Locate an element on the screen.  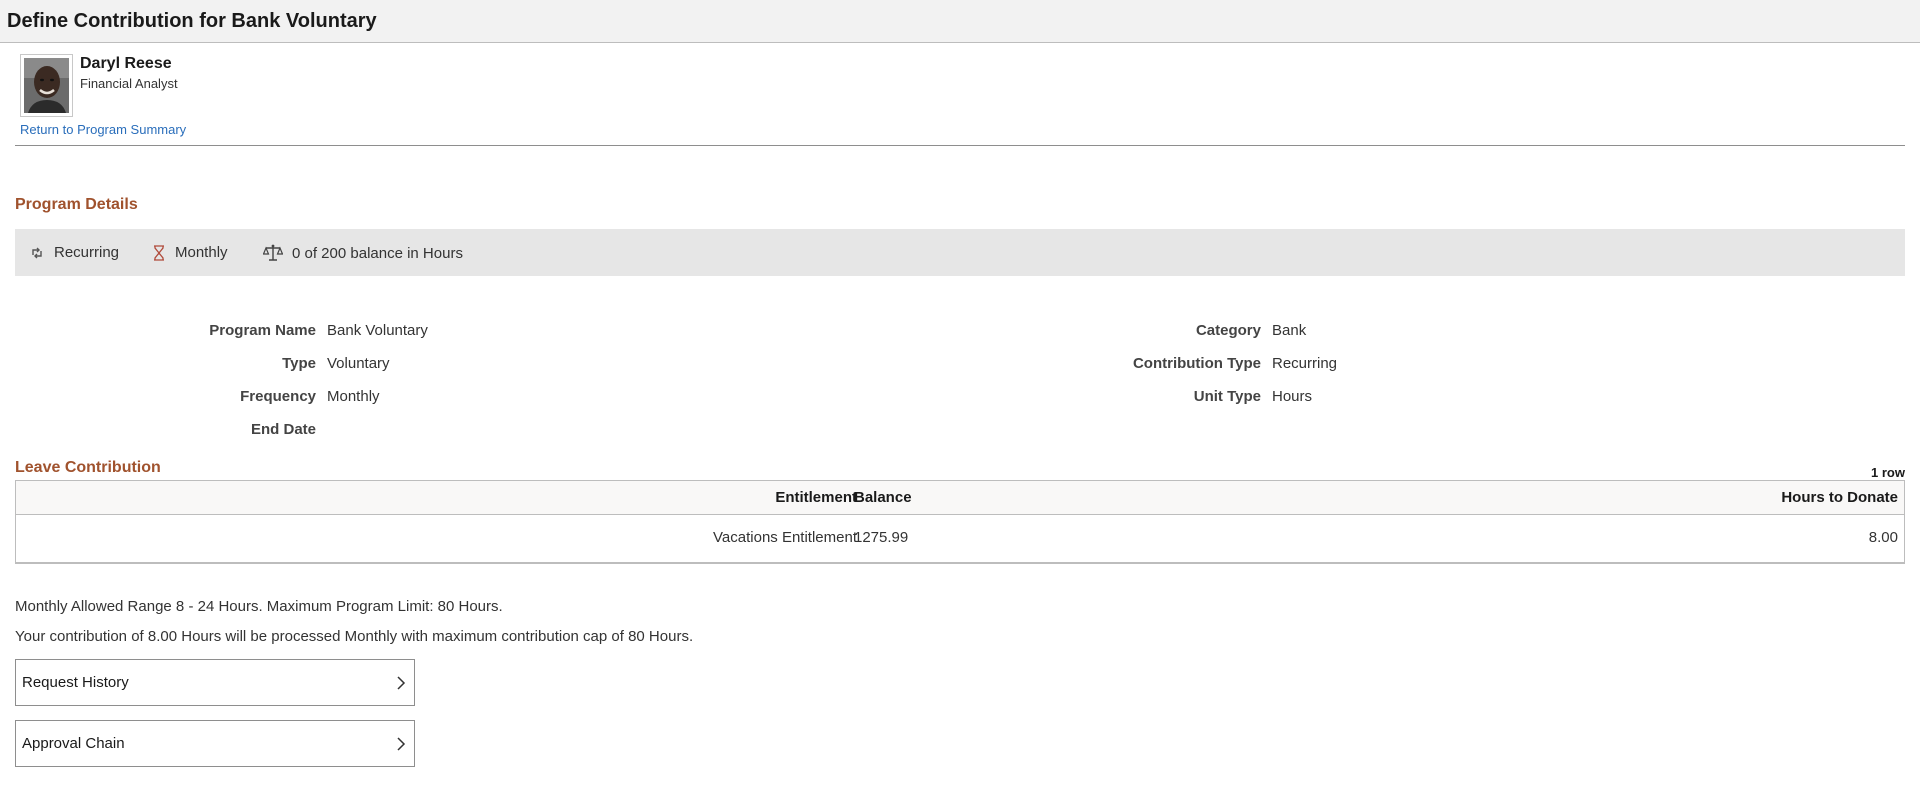
row-count: 1 row is located at coordinates (1888, 472).